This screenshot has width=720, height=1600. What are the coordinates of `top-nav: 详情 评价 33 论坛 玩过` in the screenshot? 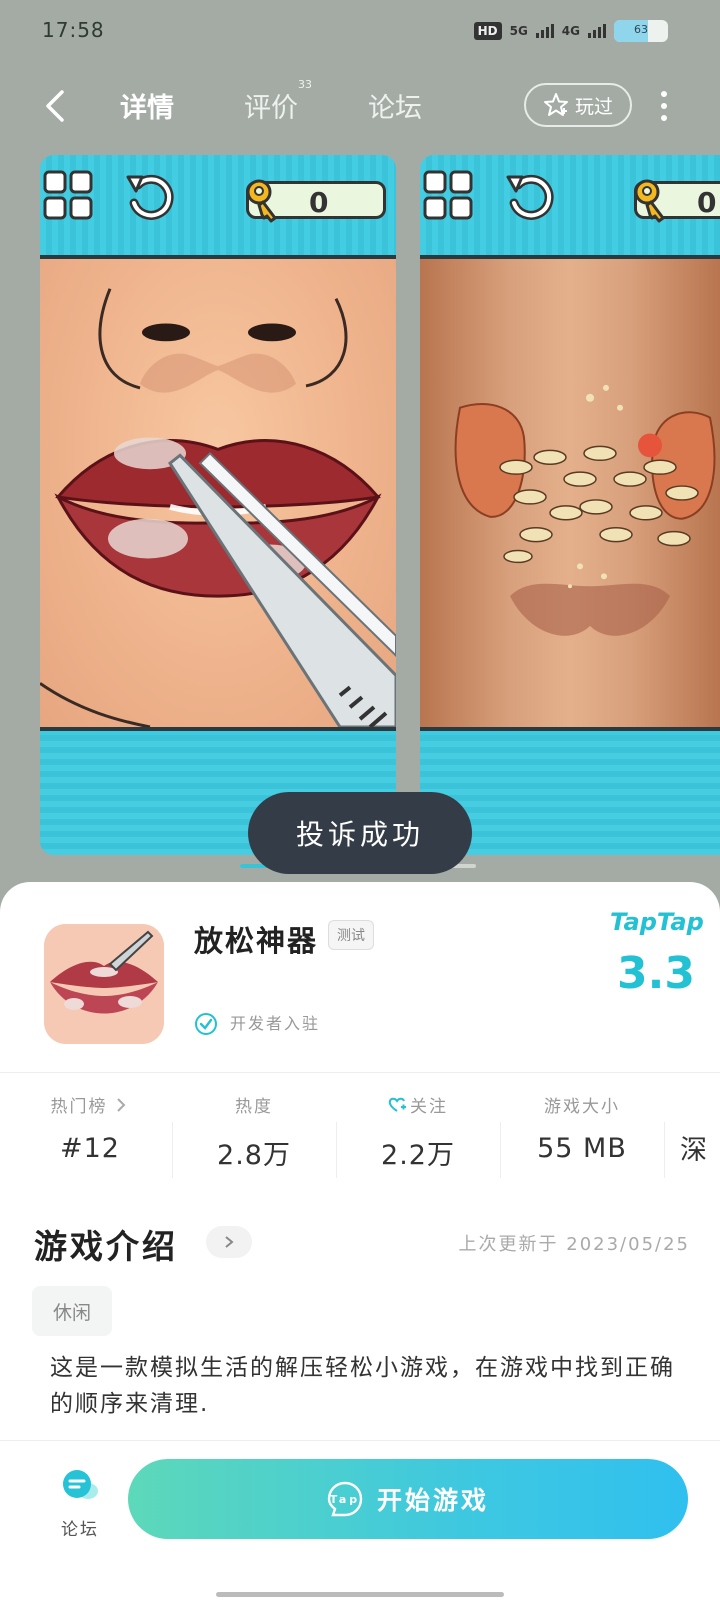 It's located at (360, 105).